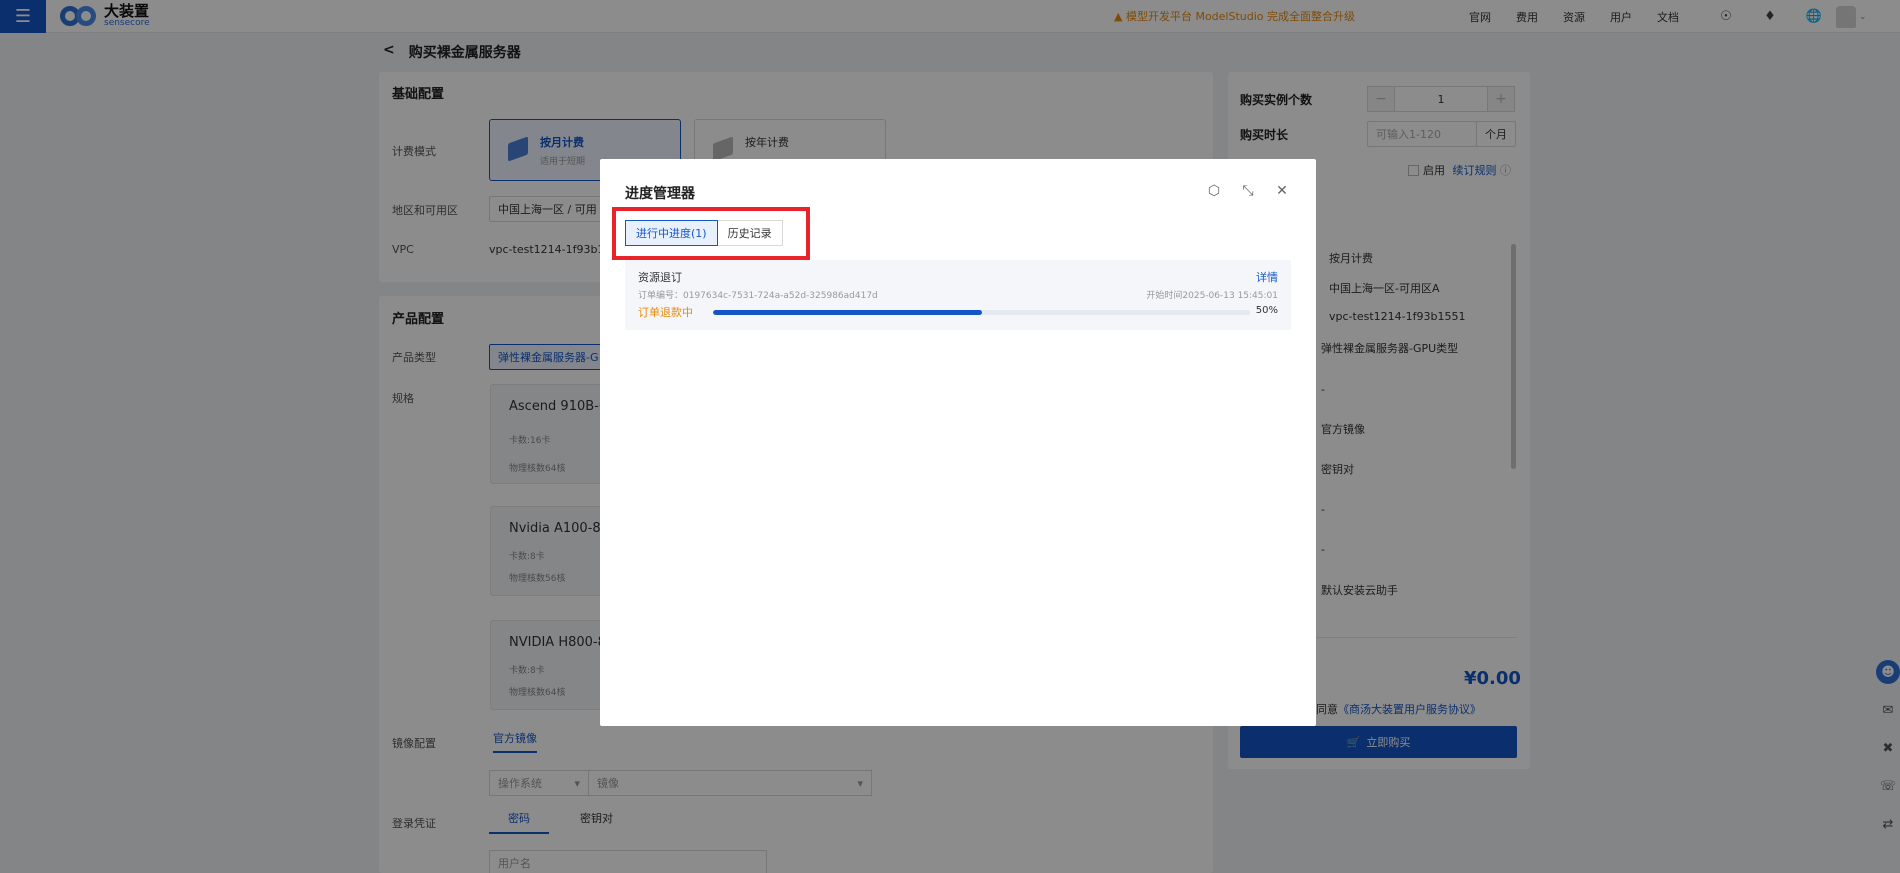 This screenshot has height=873, width=1900. What do you see at coordinates (665, 312) in the screenshot?
I see `task-status: 订单退款中` at bounding box center [665, 312].